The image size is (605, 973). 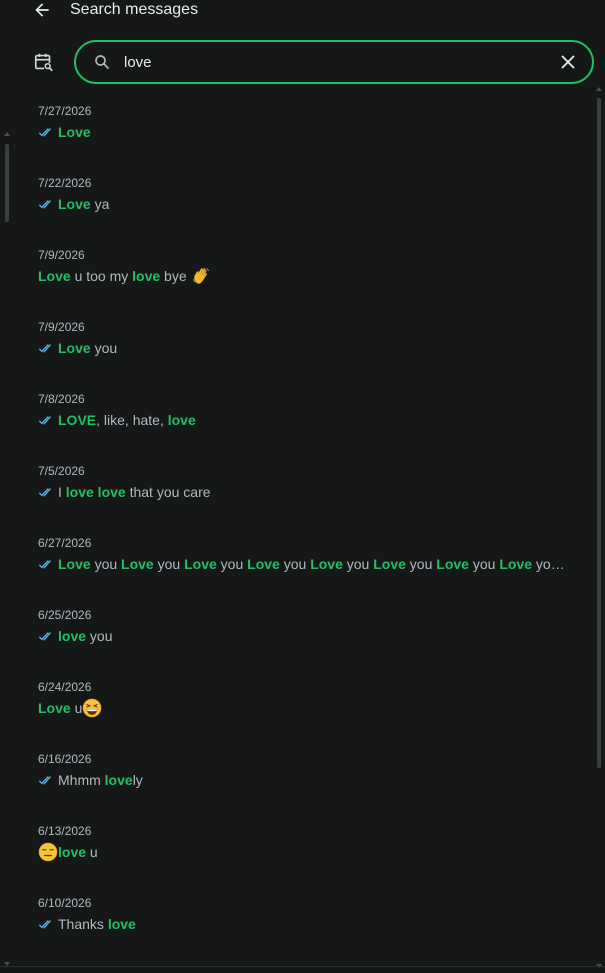 What do you see at coordinates (65, 183) in the screenshot?
I see `result-date: 7/22/2026` at bounding box center [65, 183].